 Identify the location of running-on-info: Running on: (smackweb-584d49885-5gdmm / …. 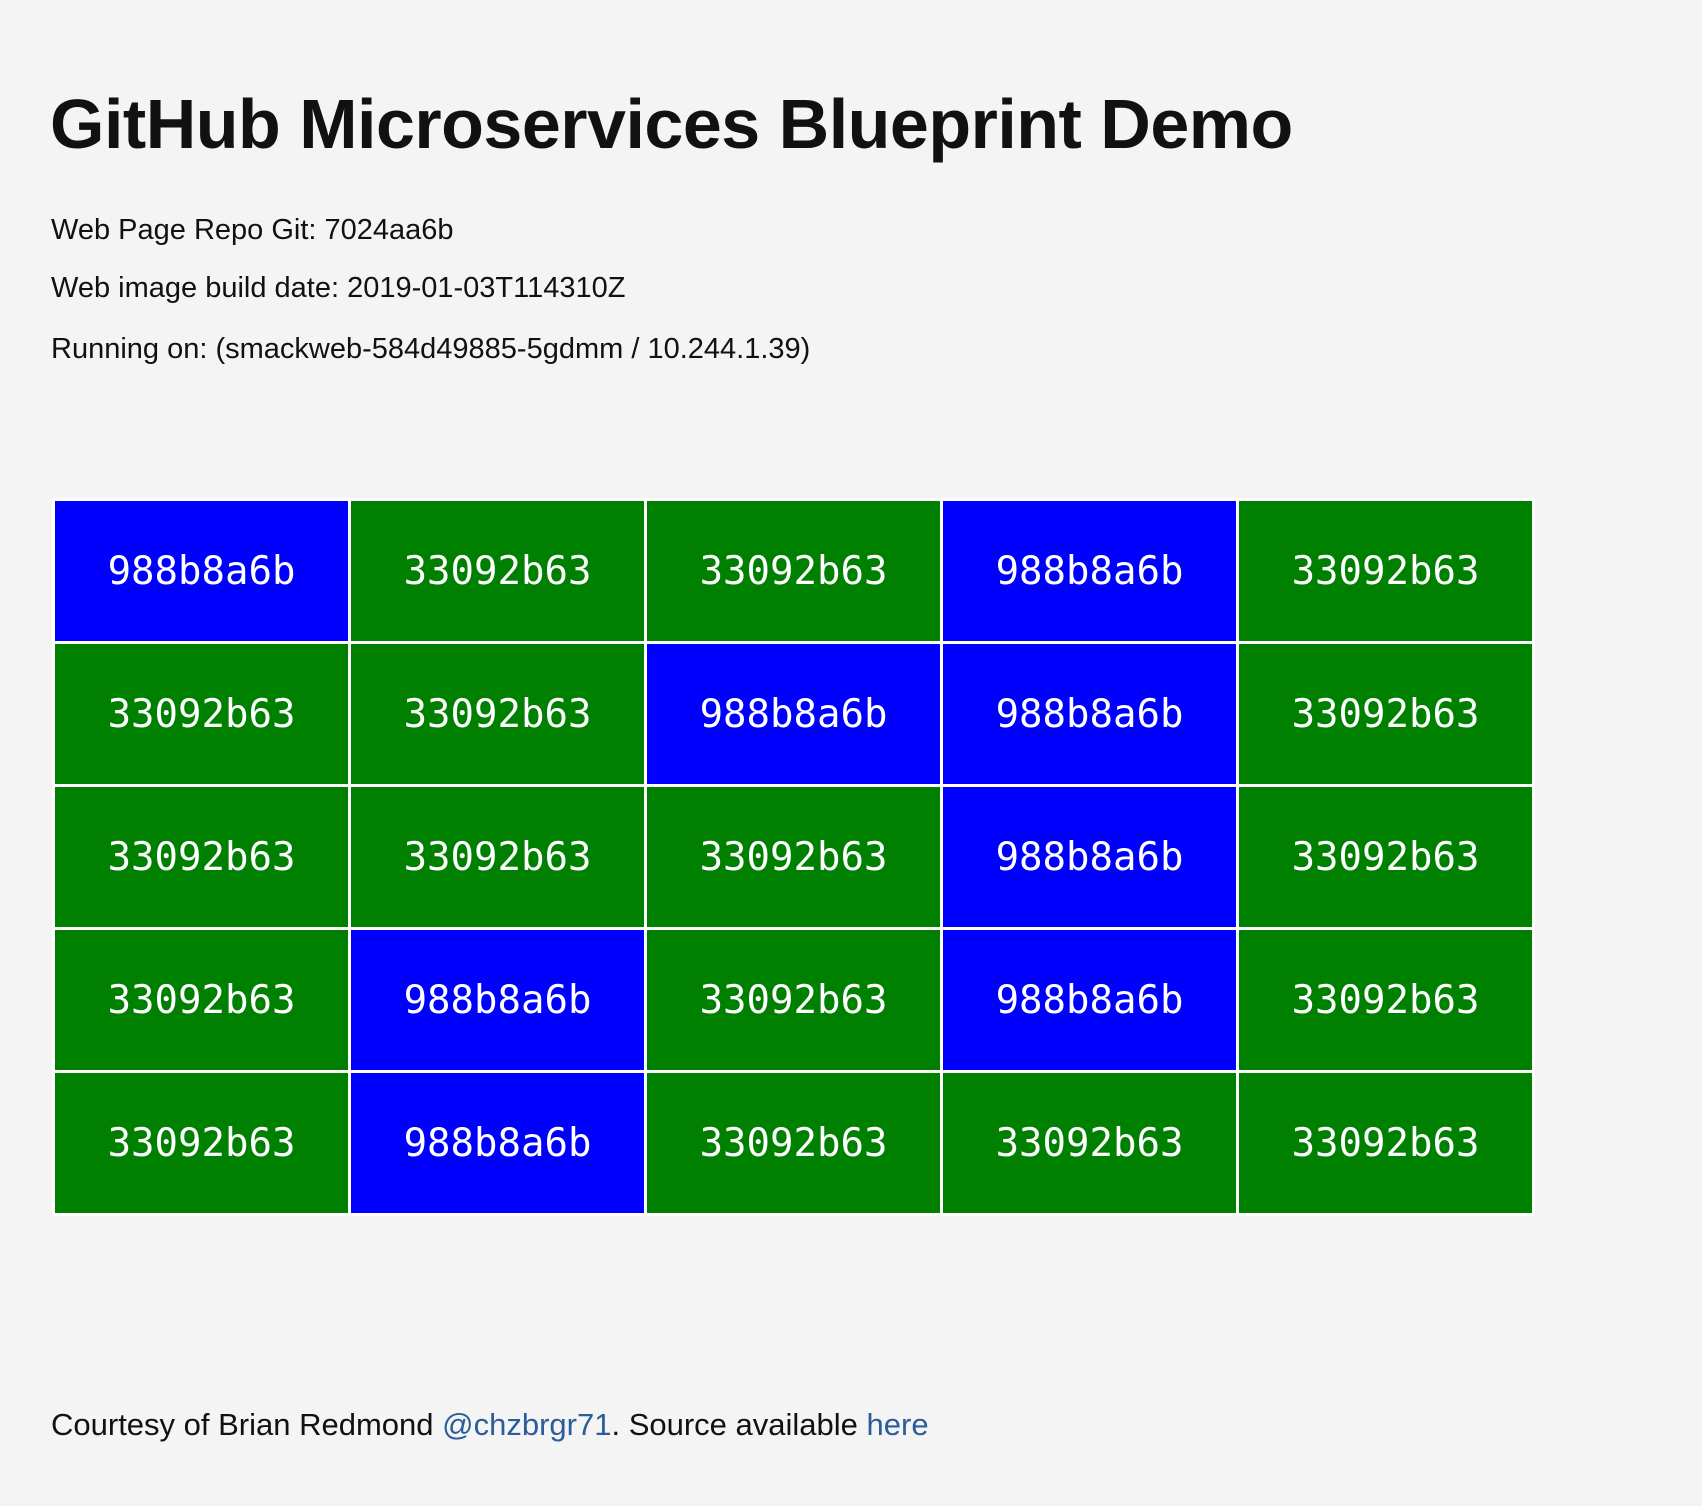
(431, 349).